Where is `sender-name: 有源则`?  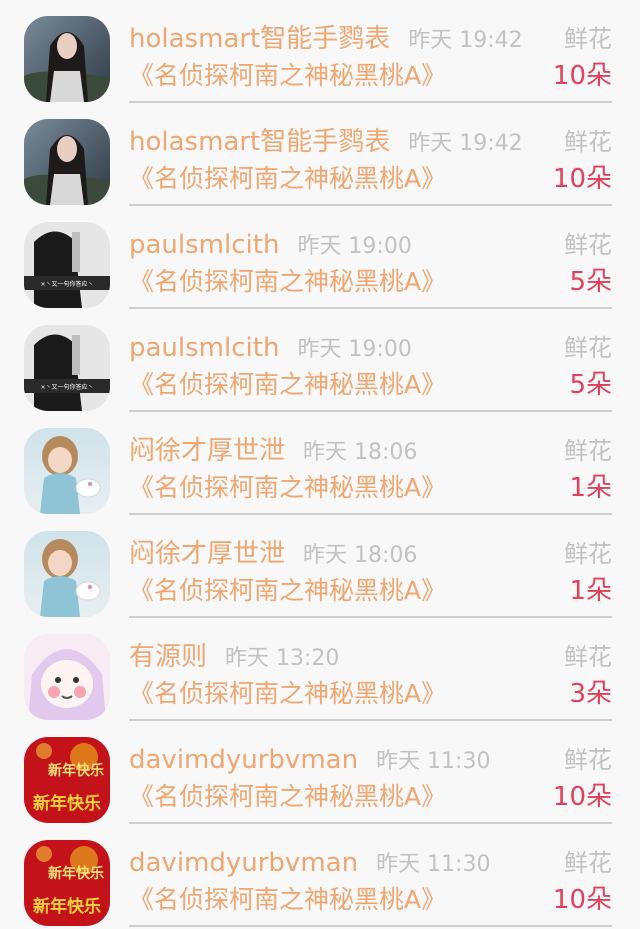 sender-name: 有源则 is located at coordinates (168, 657).